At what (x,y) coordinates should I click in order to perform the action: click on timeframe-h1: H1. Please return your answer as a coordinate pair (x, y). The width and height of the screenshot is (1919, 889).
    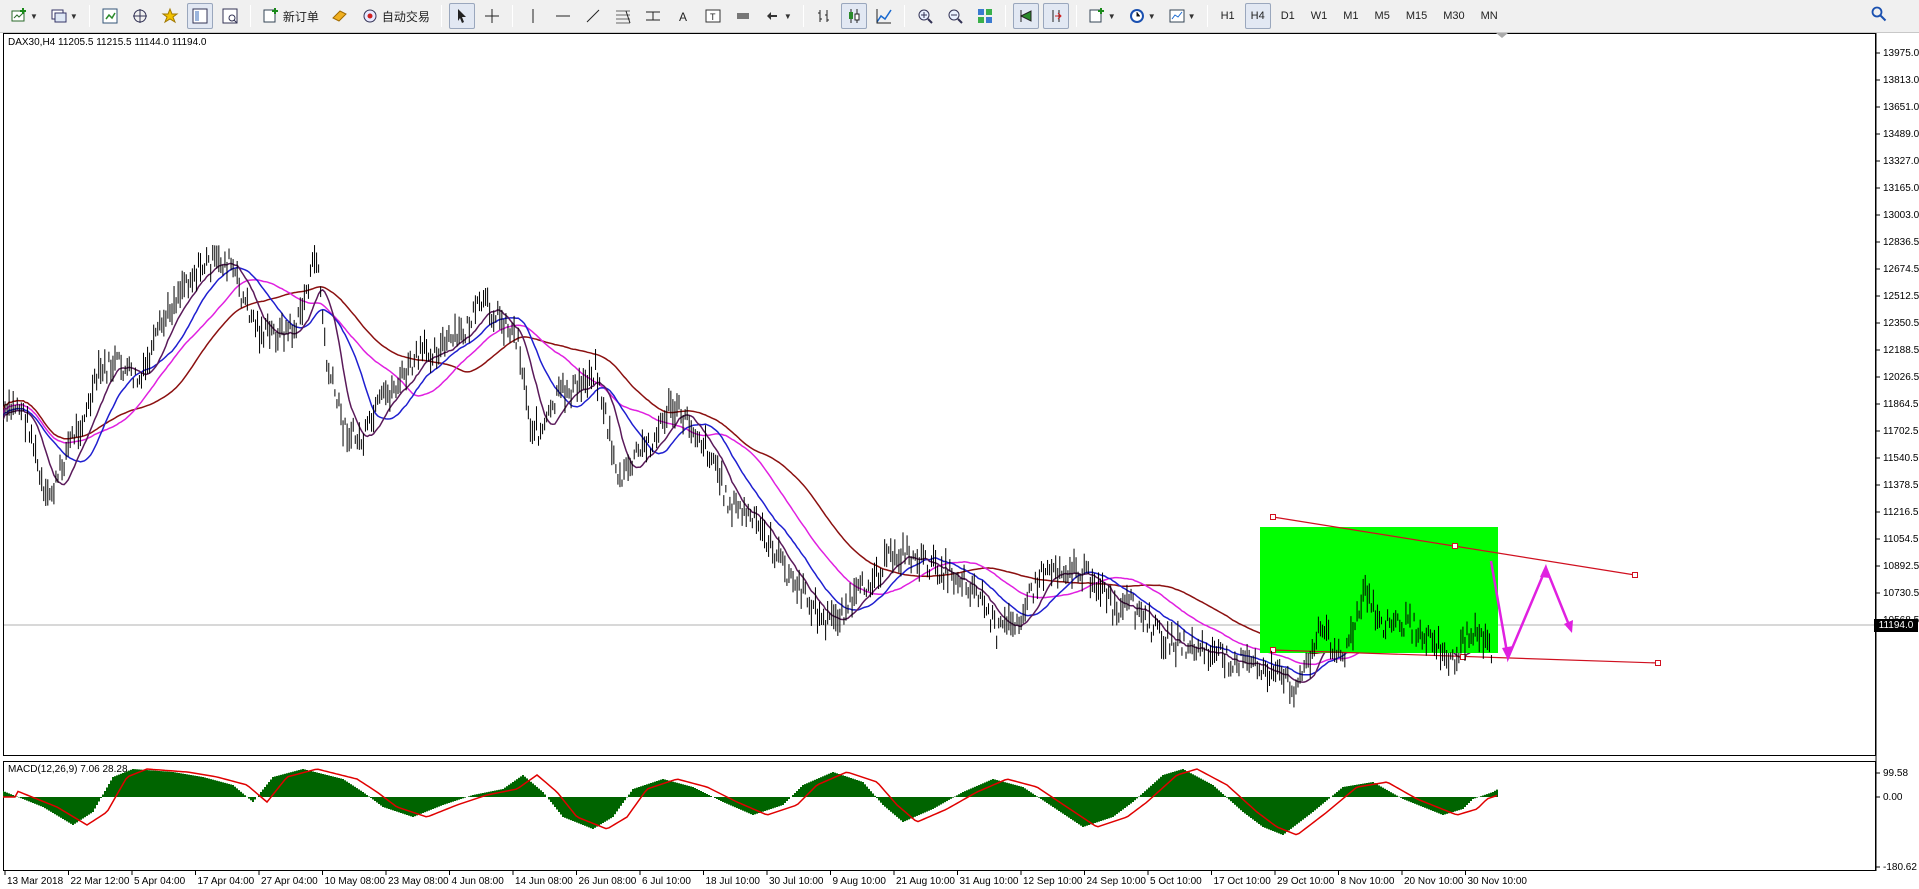
    Looking at the image, I should click on (1228, 16).